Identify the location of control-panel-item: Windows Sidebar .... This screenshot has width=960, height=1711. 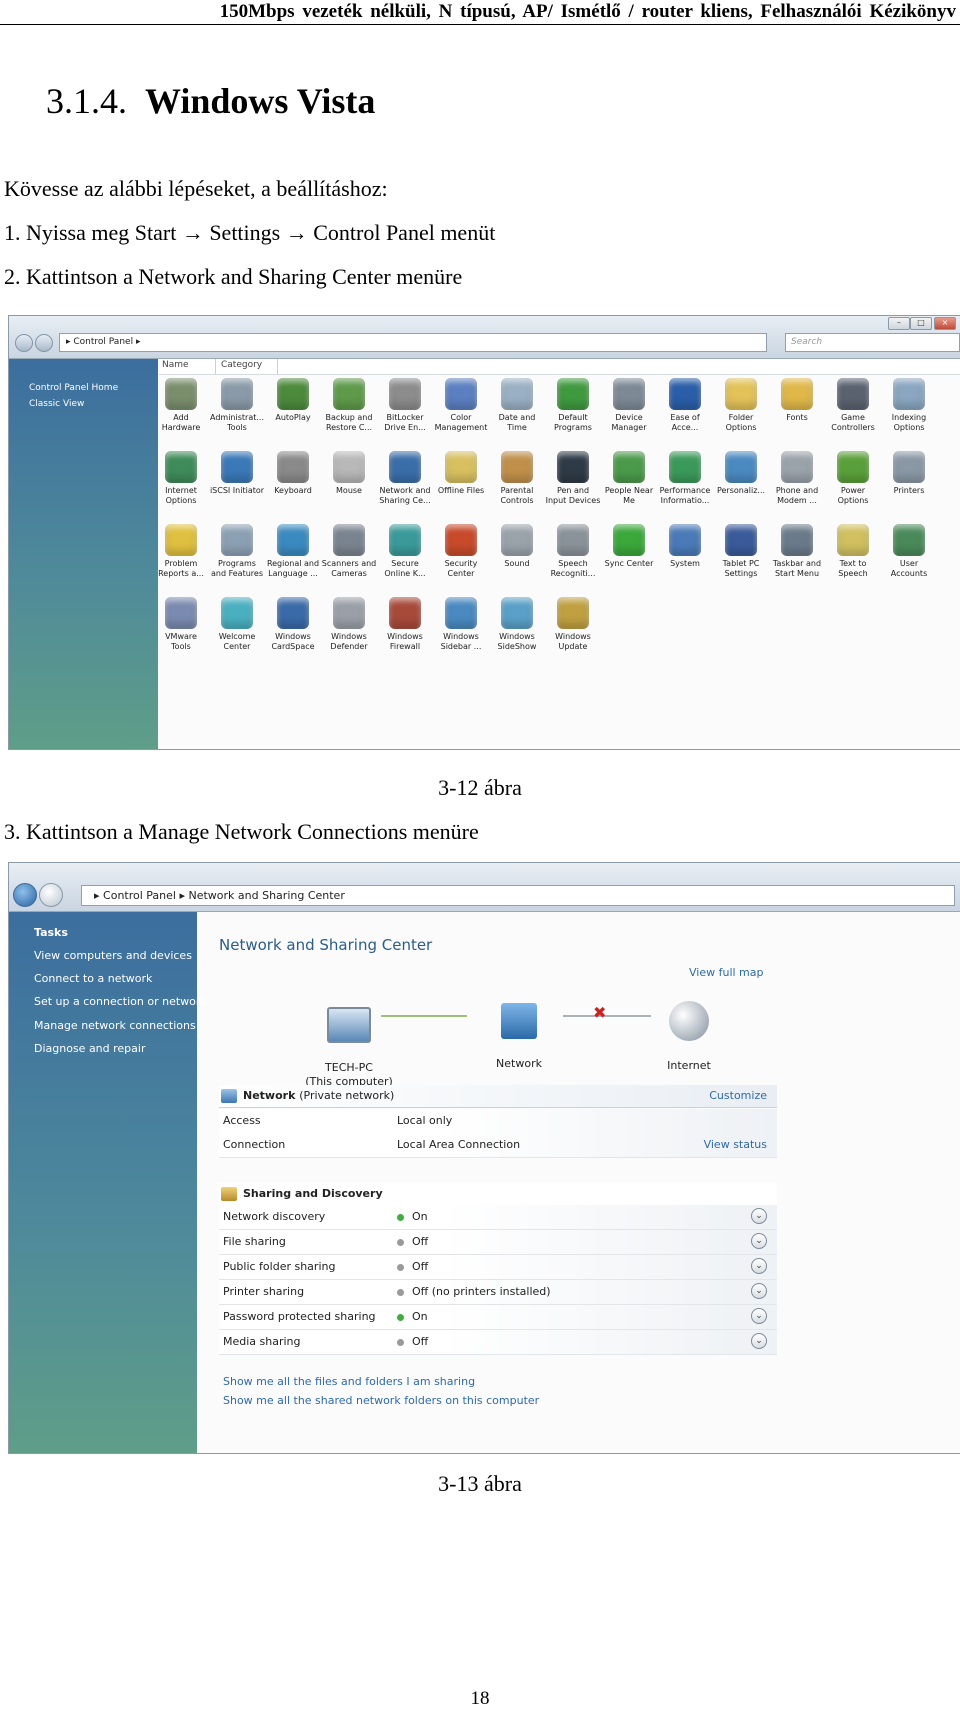
(461, 630).